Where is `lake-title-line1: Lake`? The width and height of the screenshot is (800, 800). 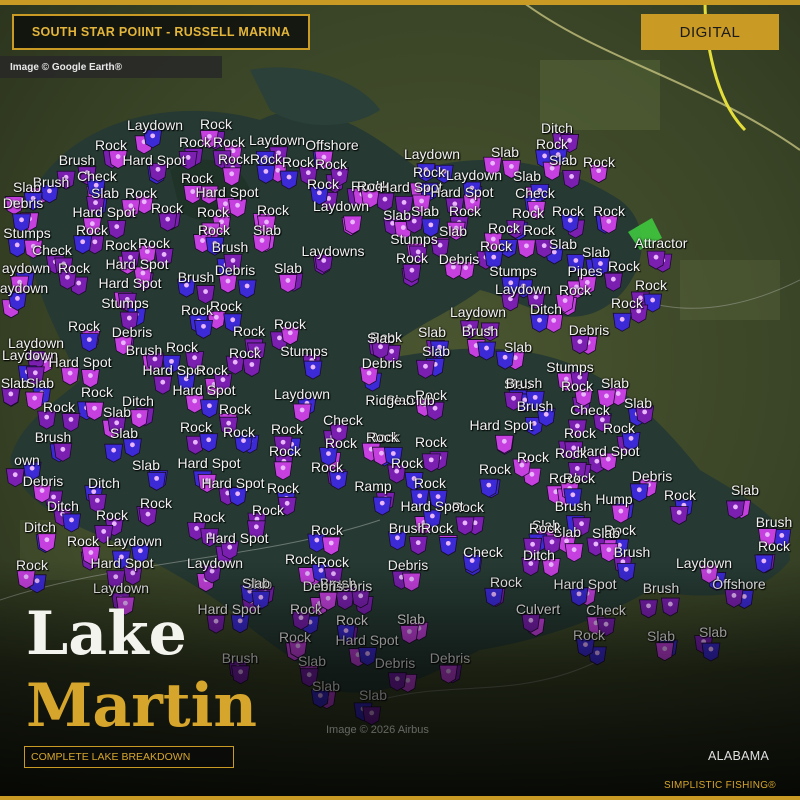
lake-title-line1: Lake is located at coordinates (106, 634).